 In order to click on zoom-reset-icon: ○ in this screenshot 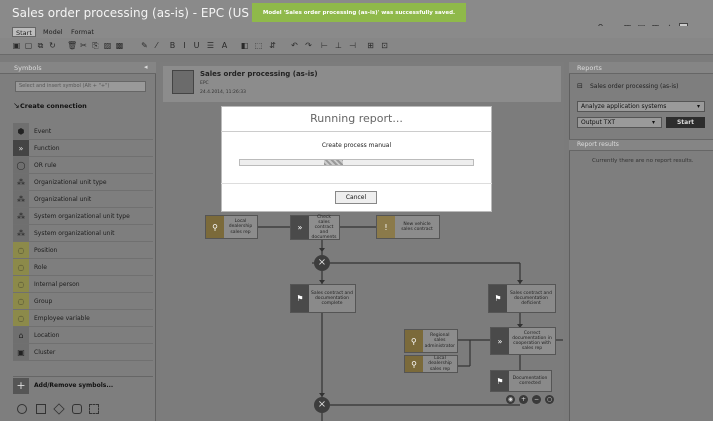, I will do `click(549, 399)`.